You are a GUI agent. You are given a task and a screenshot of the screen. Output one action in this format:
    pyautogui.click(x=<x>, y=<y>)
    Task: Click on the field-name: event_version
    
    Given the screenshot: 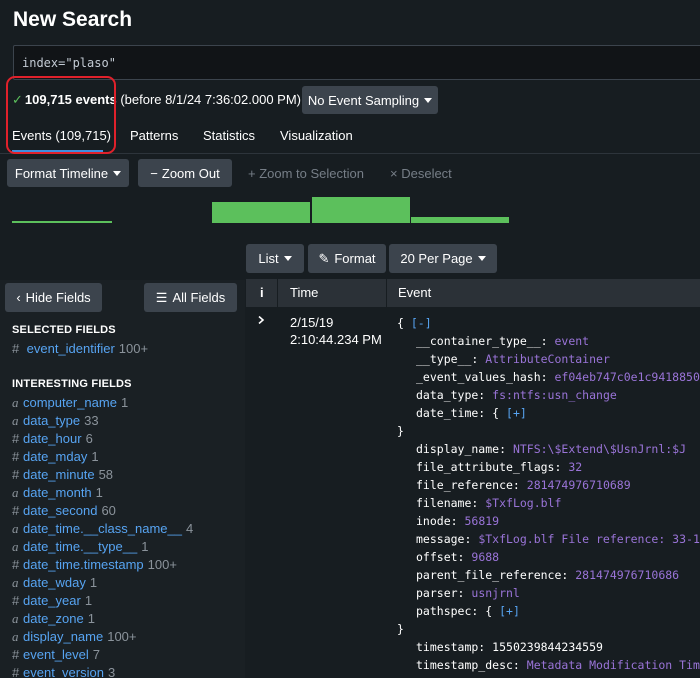 What is the action you would take?
    pyautogui.click(x=63, y=671)
    